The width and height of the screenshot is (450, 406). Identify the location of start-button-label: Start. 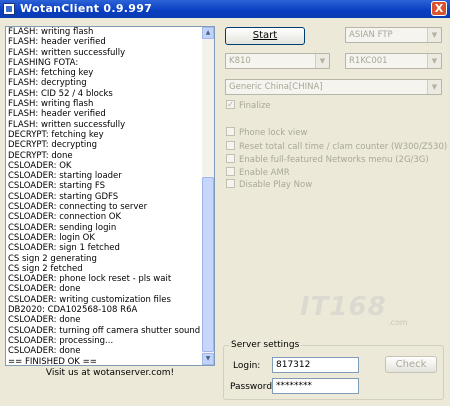
(265, 35).